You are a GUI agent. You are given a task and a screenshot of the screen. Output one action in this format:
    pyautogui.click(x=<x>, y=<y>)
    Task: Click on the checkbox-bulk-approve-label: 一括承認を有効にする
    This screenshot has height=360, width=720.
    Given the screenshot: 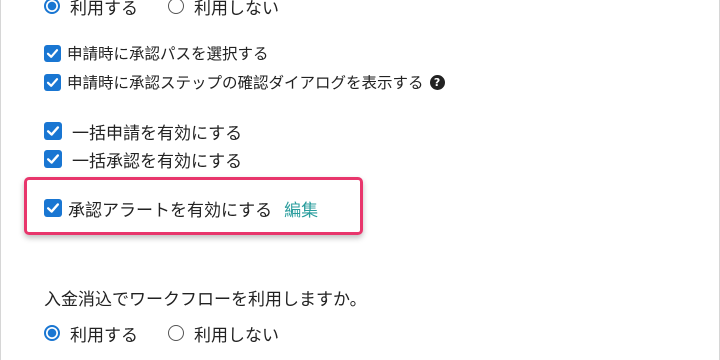 What is the action you would take?
    pyautogui.click(x=157, y=161)
    